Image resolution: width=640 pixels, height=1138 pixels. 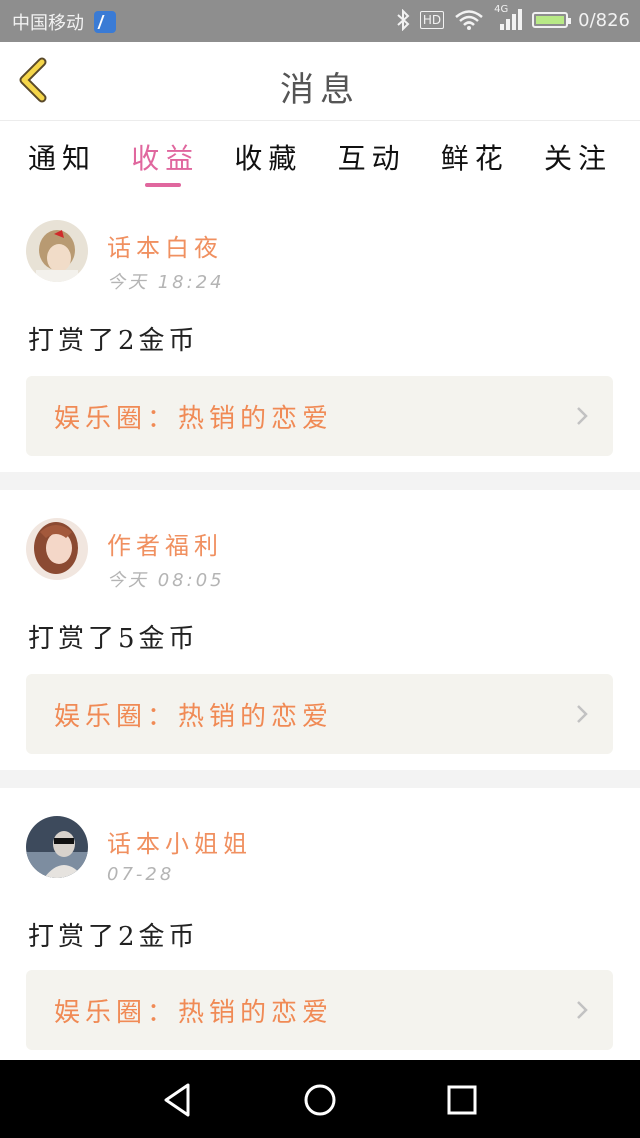 I want to click on message-text: 打赏了5金币, so click(x=113, y=639).